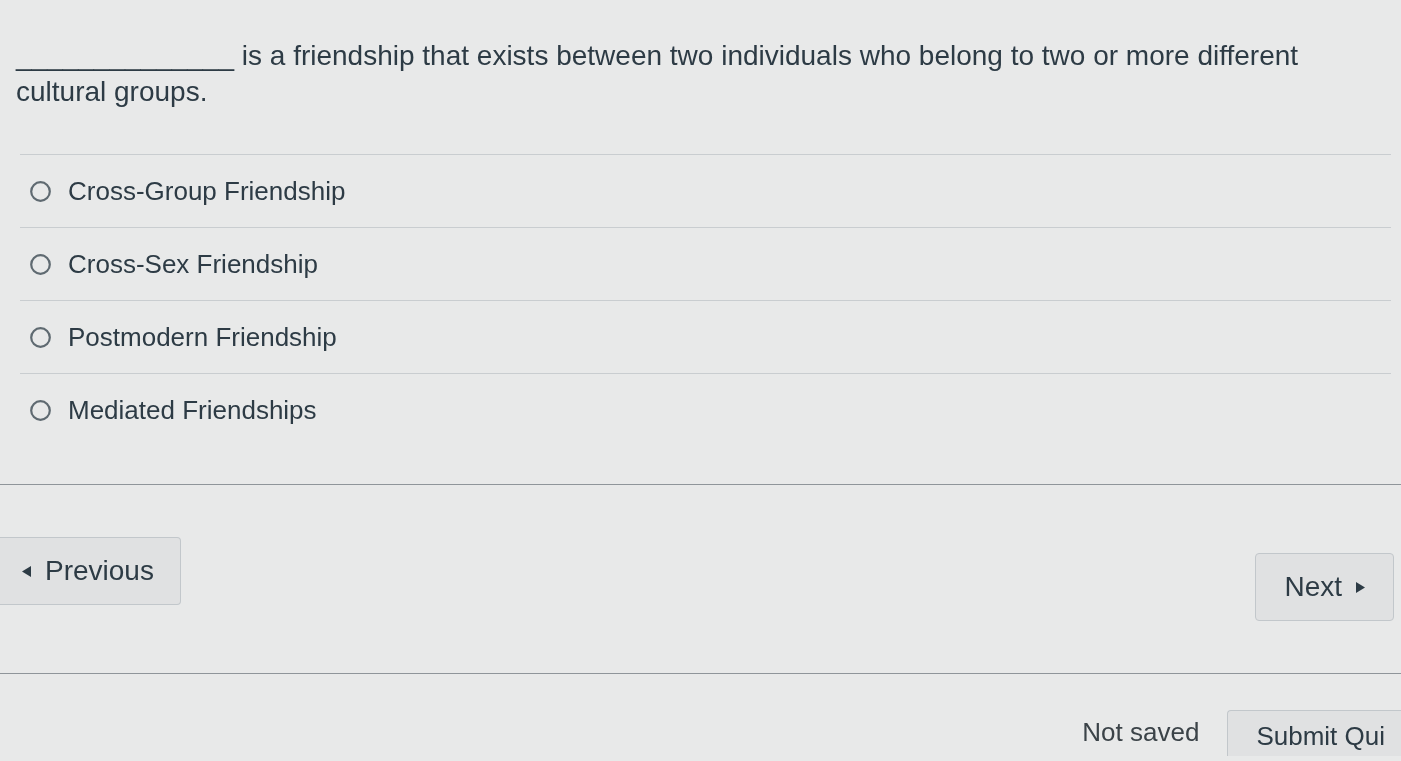  I want to click on save-status-text: Not saved, so click(1141, 732).